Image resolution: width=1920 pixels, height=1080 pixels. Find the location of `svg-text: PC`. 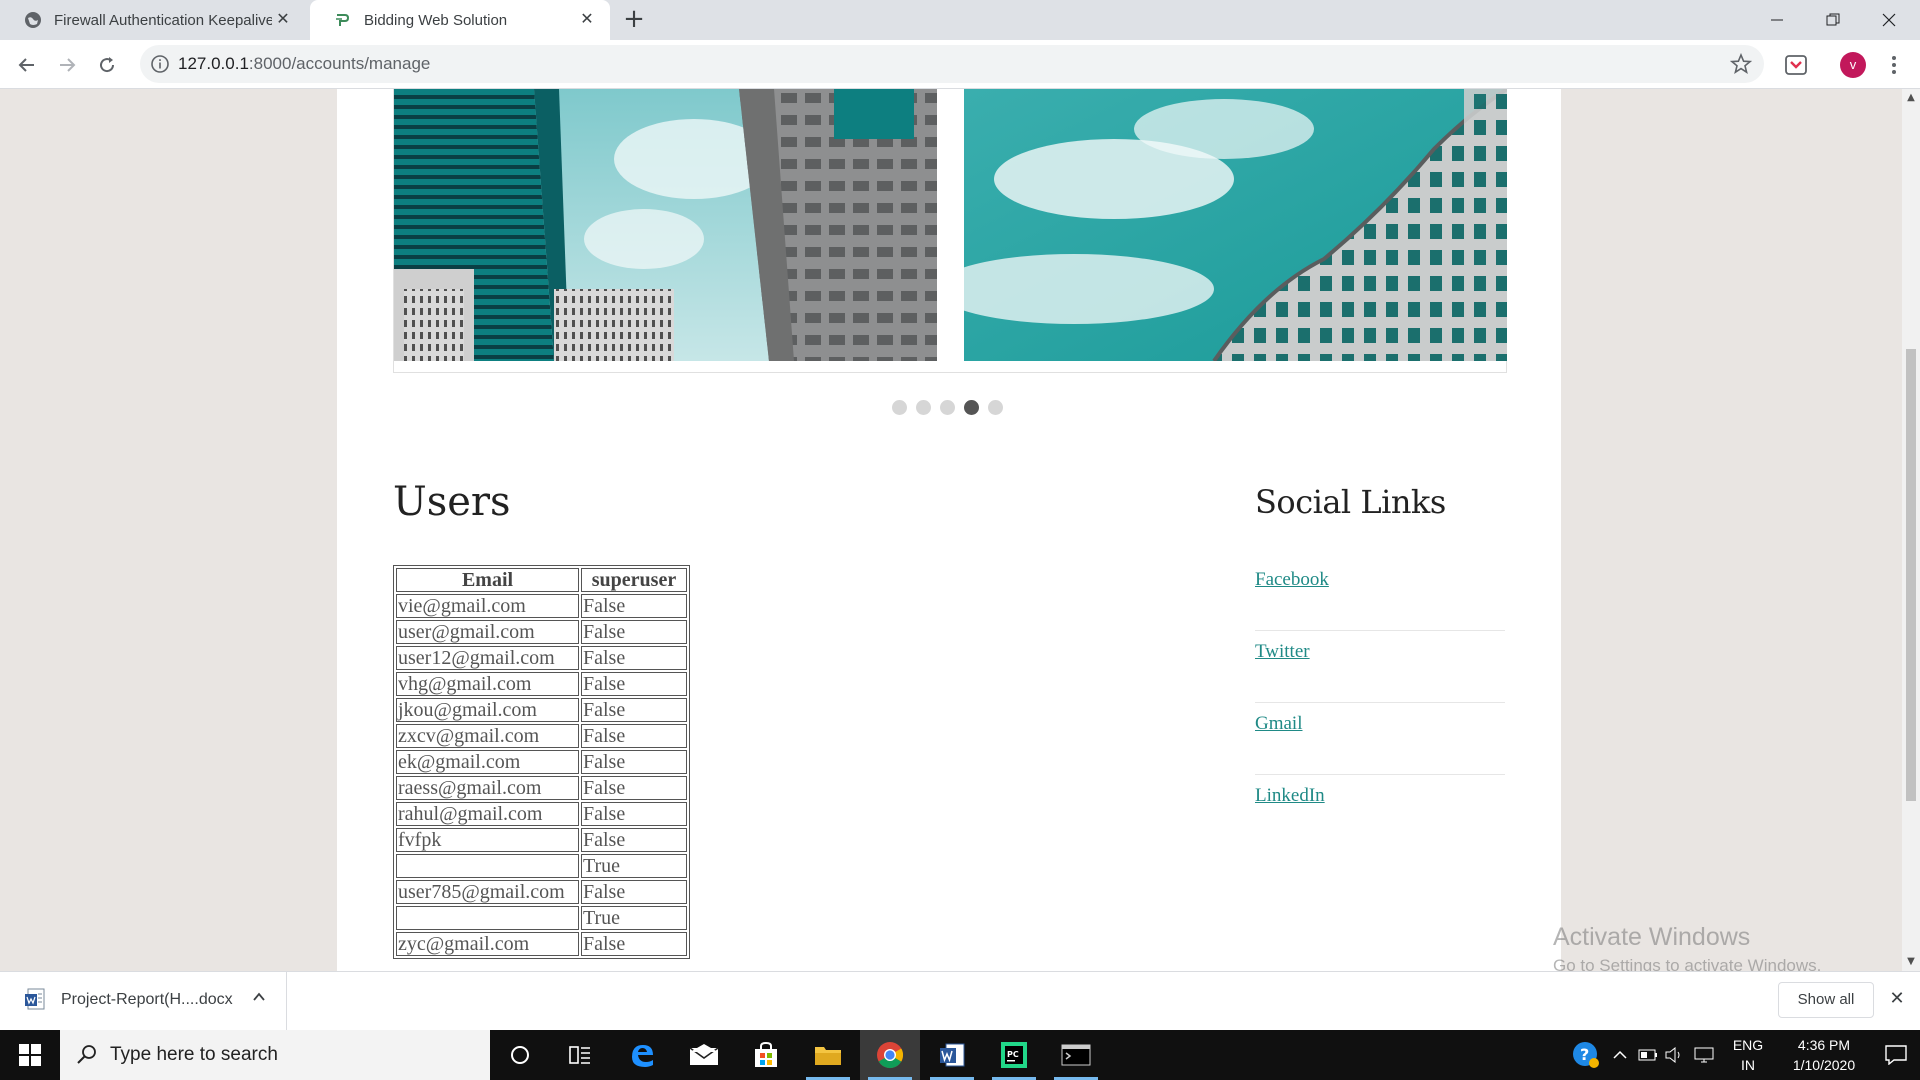

svg-text: PC is located at coordinates (1013, 1054).